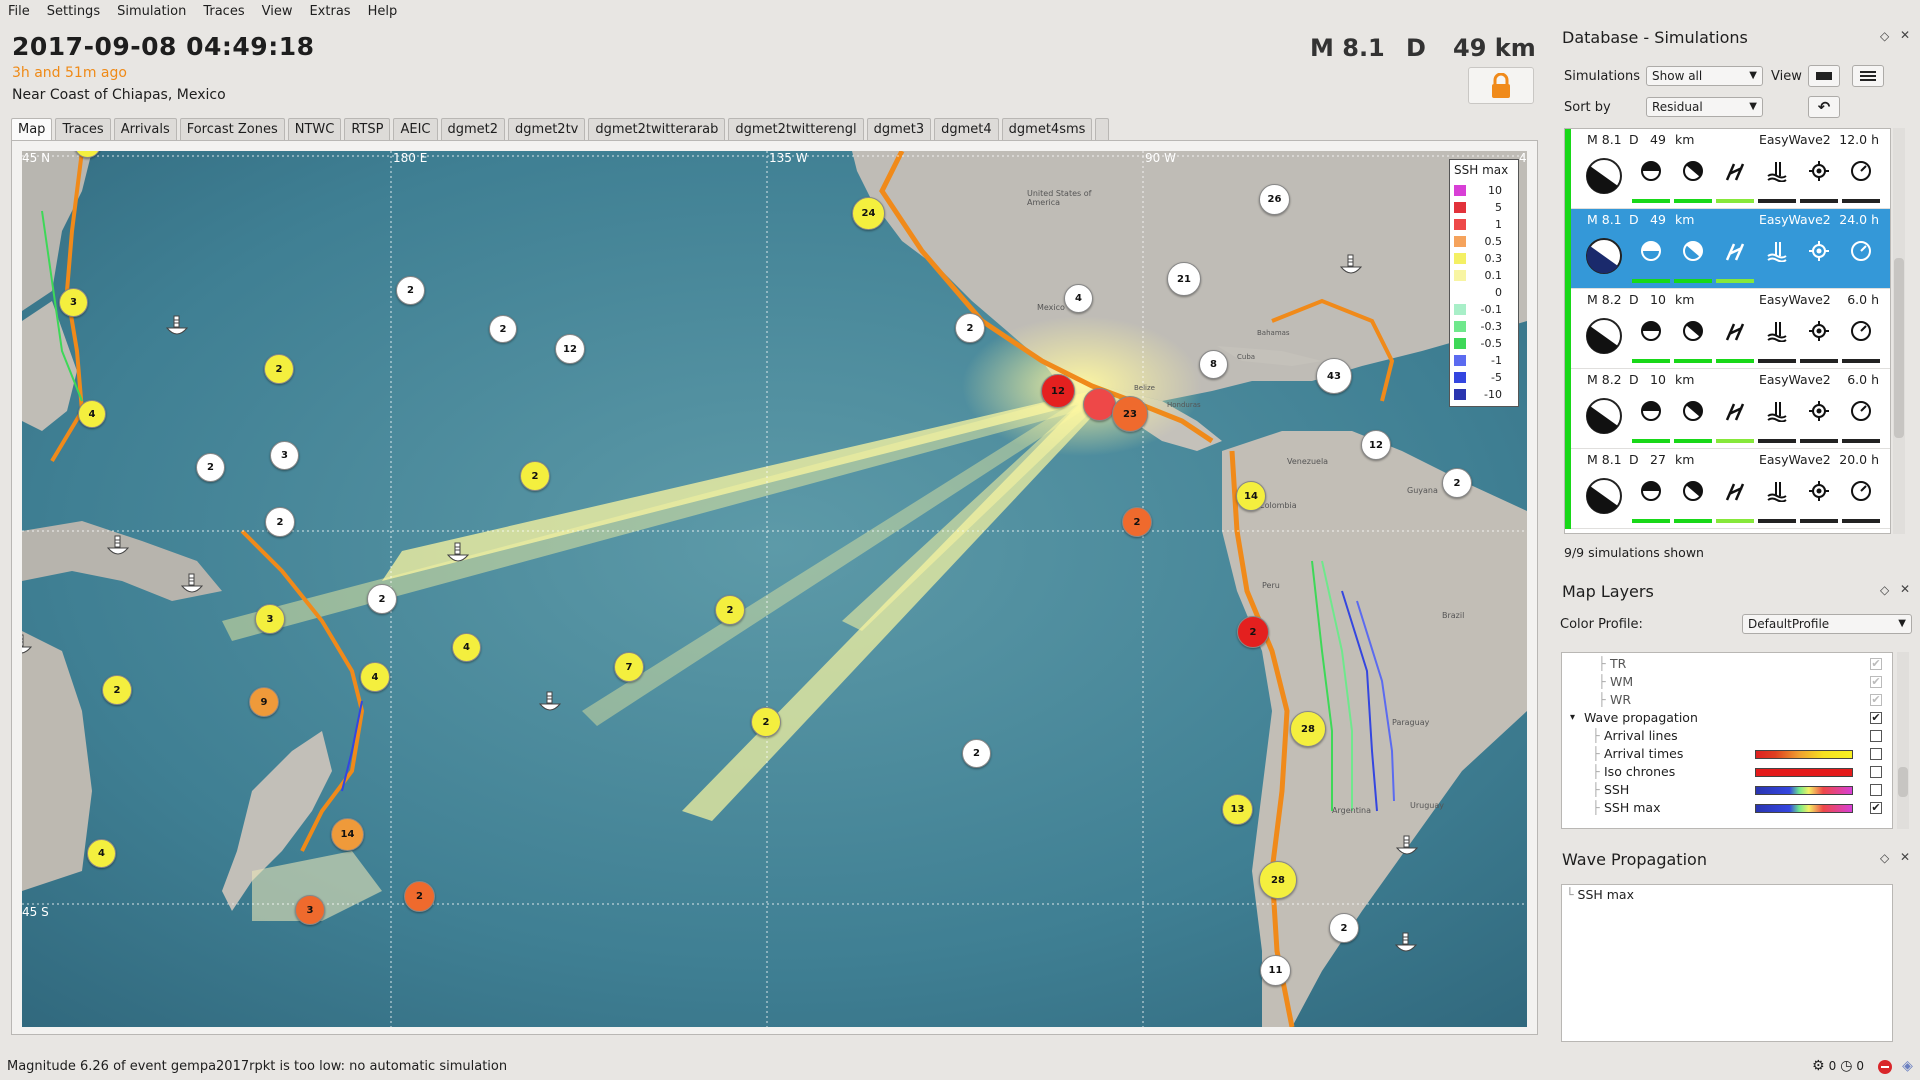 Image resolution: width=1920 pixels, height=1080 pixels. What do you see at coordinates (1099, 404) in the screenshot?
I see `station-marker` at bounding box center [1099, 404].